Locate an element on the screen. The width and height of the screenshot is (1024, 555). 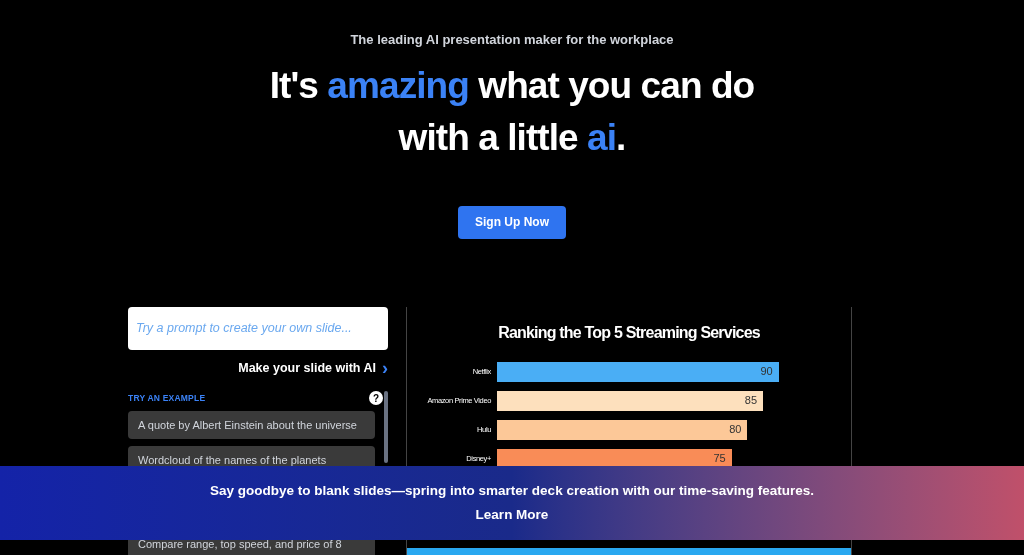
chevron-icon: › is located at coordinates (385, 367).